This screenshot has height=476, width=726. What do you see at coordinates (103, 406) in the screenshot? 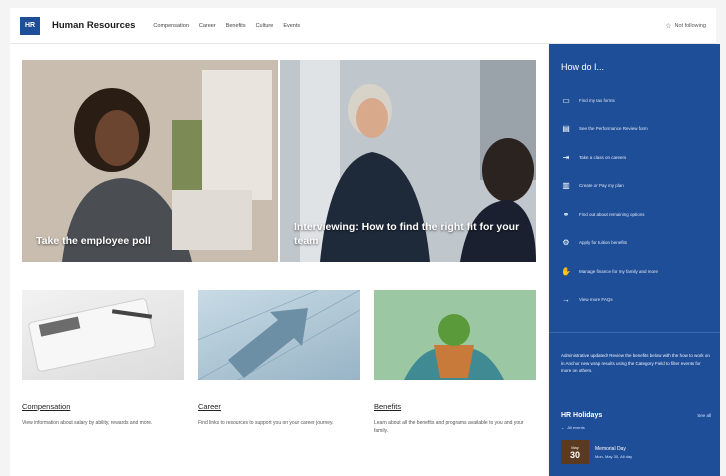
I see `card-title-compensation: Compensation` at bounding box center [103, 406].